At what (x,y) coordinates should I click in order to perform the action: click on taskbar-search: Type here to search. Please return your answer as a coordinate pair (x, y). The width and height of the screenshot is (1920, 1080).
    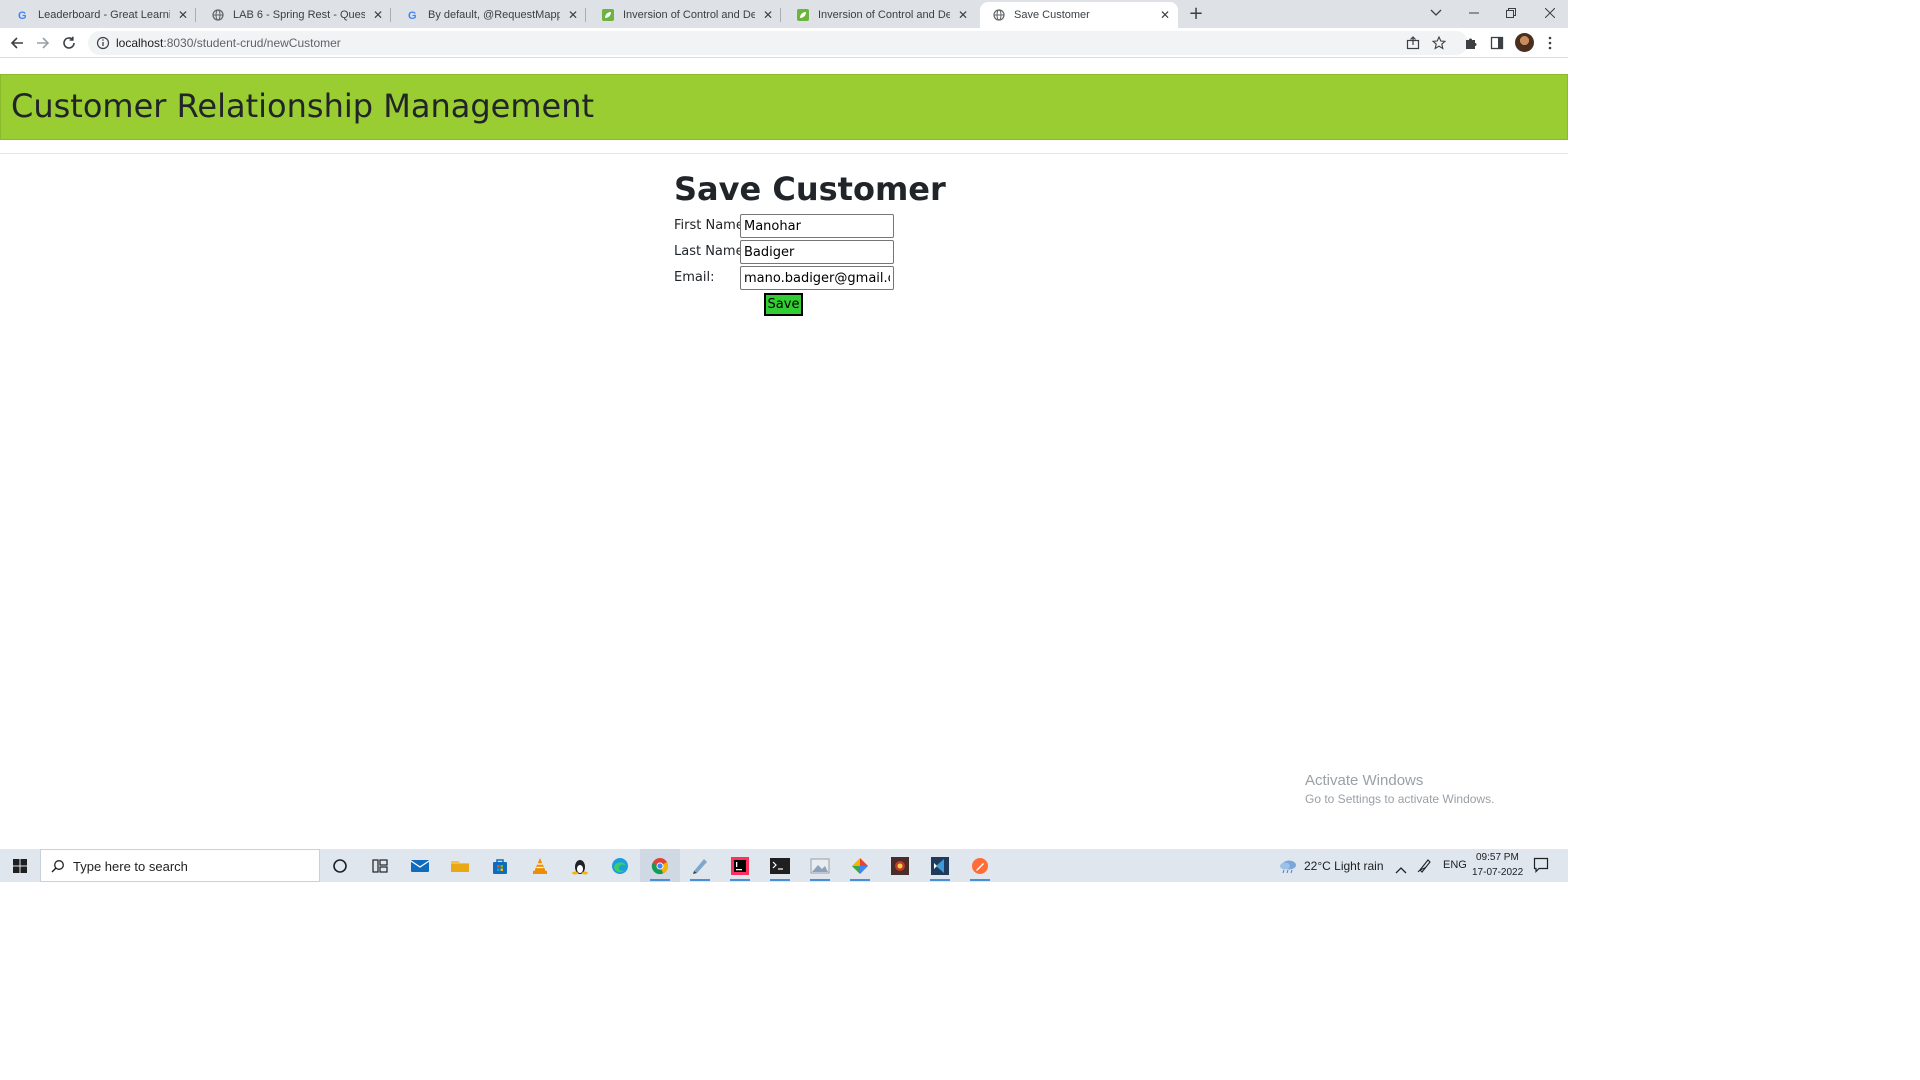
    Looking at the image, I should click on (180, 865).